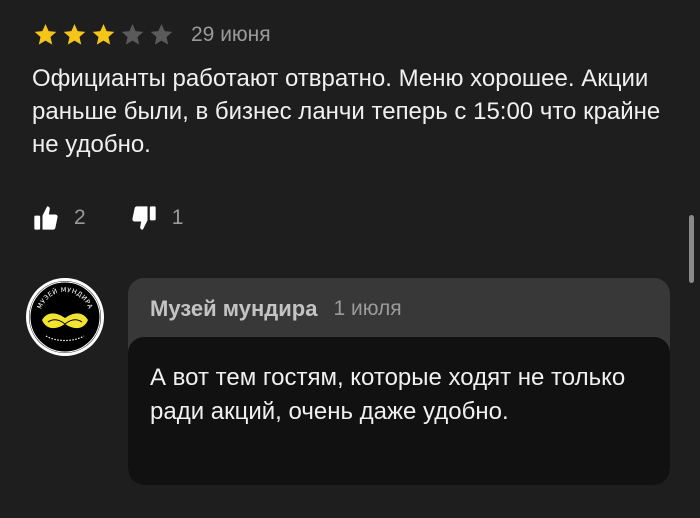 Image resolution: width=700 pixels, height=518 pixels. I want to click on reply-author: Музей мундира, so click(233, 309).